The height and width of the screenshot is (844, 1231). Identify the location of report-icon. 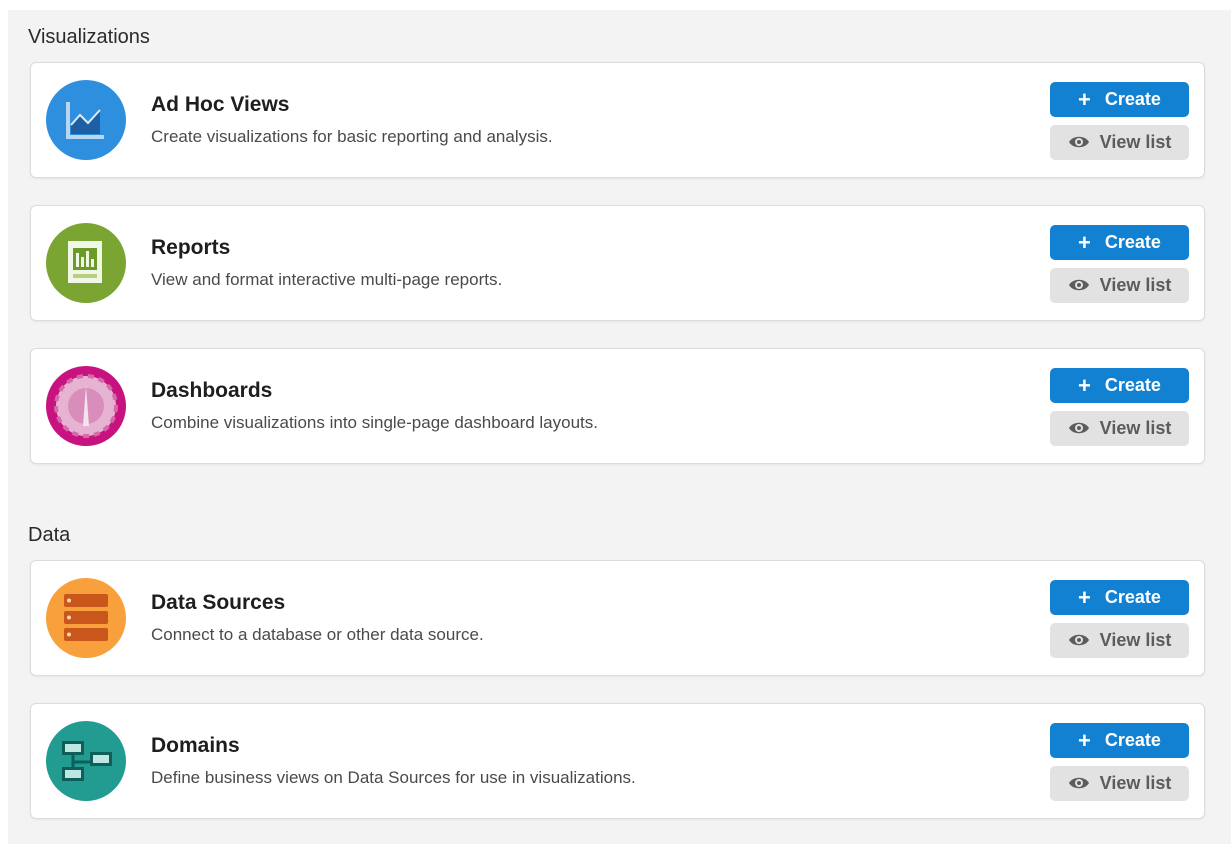
(86, 263).